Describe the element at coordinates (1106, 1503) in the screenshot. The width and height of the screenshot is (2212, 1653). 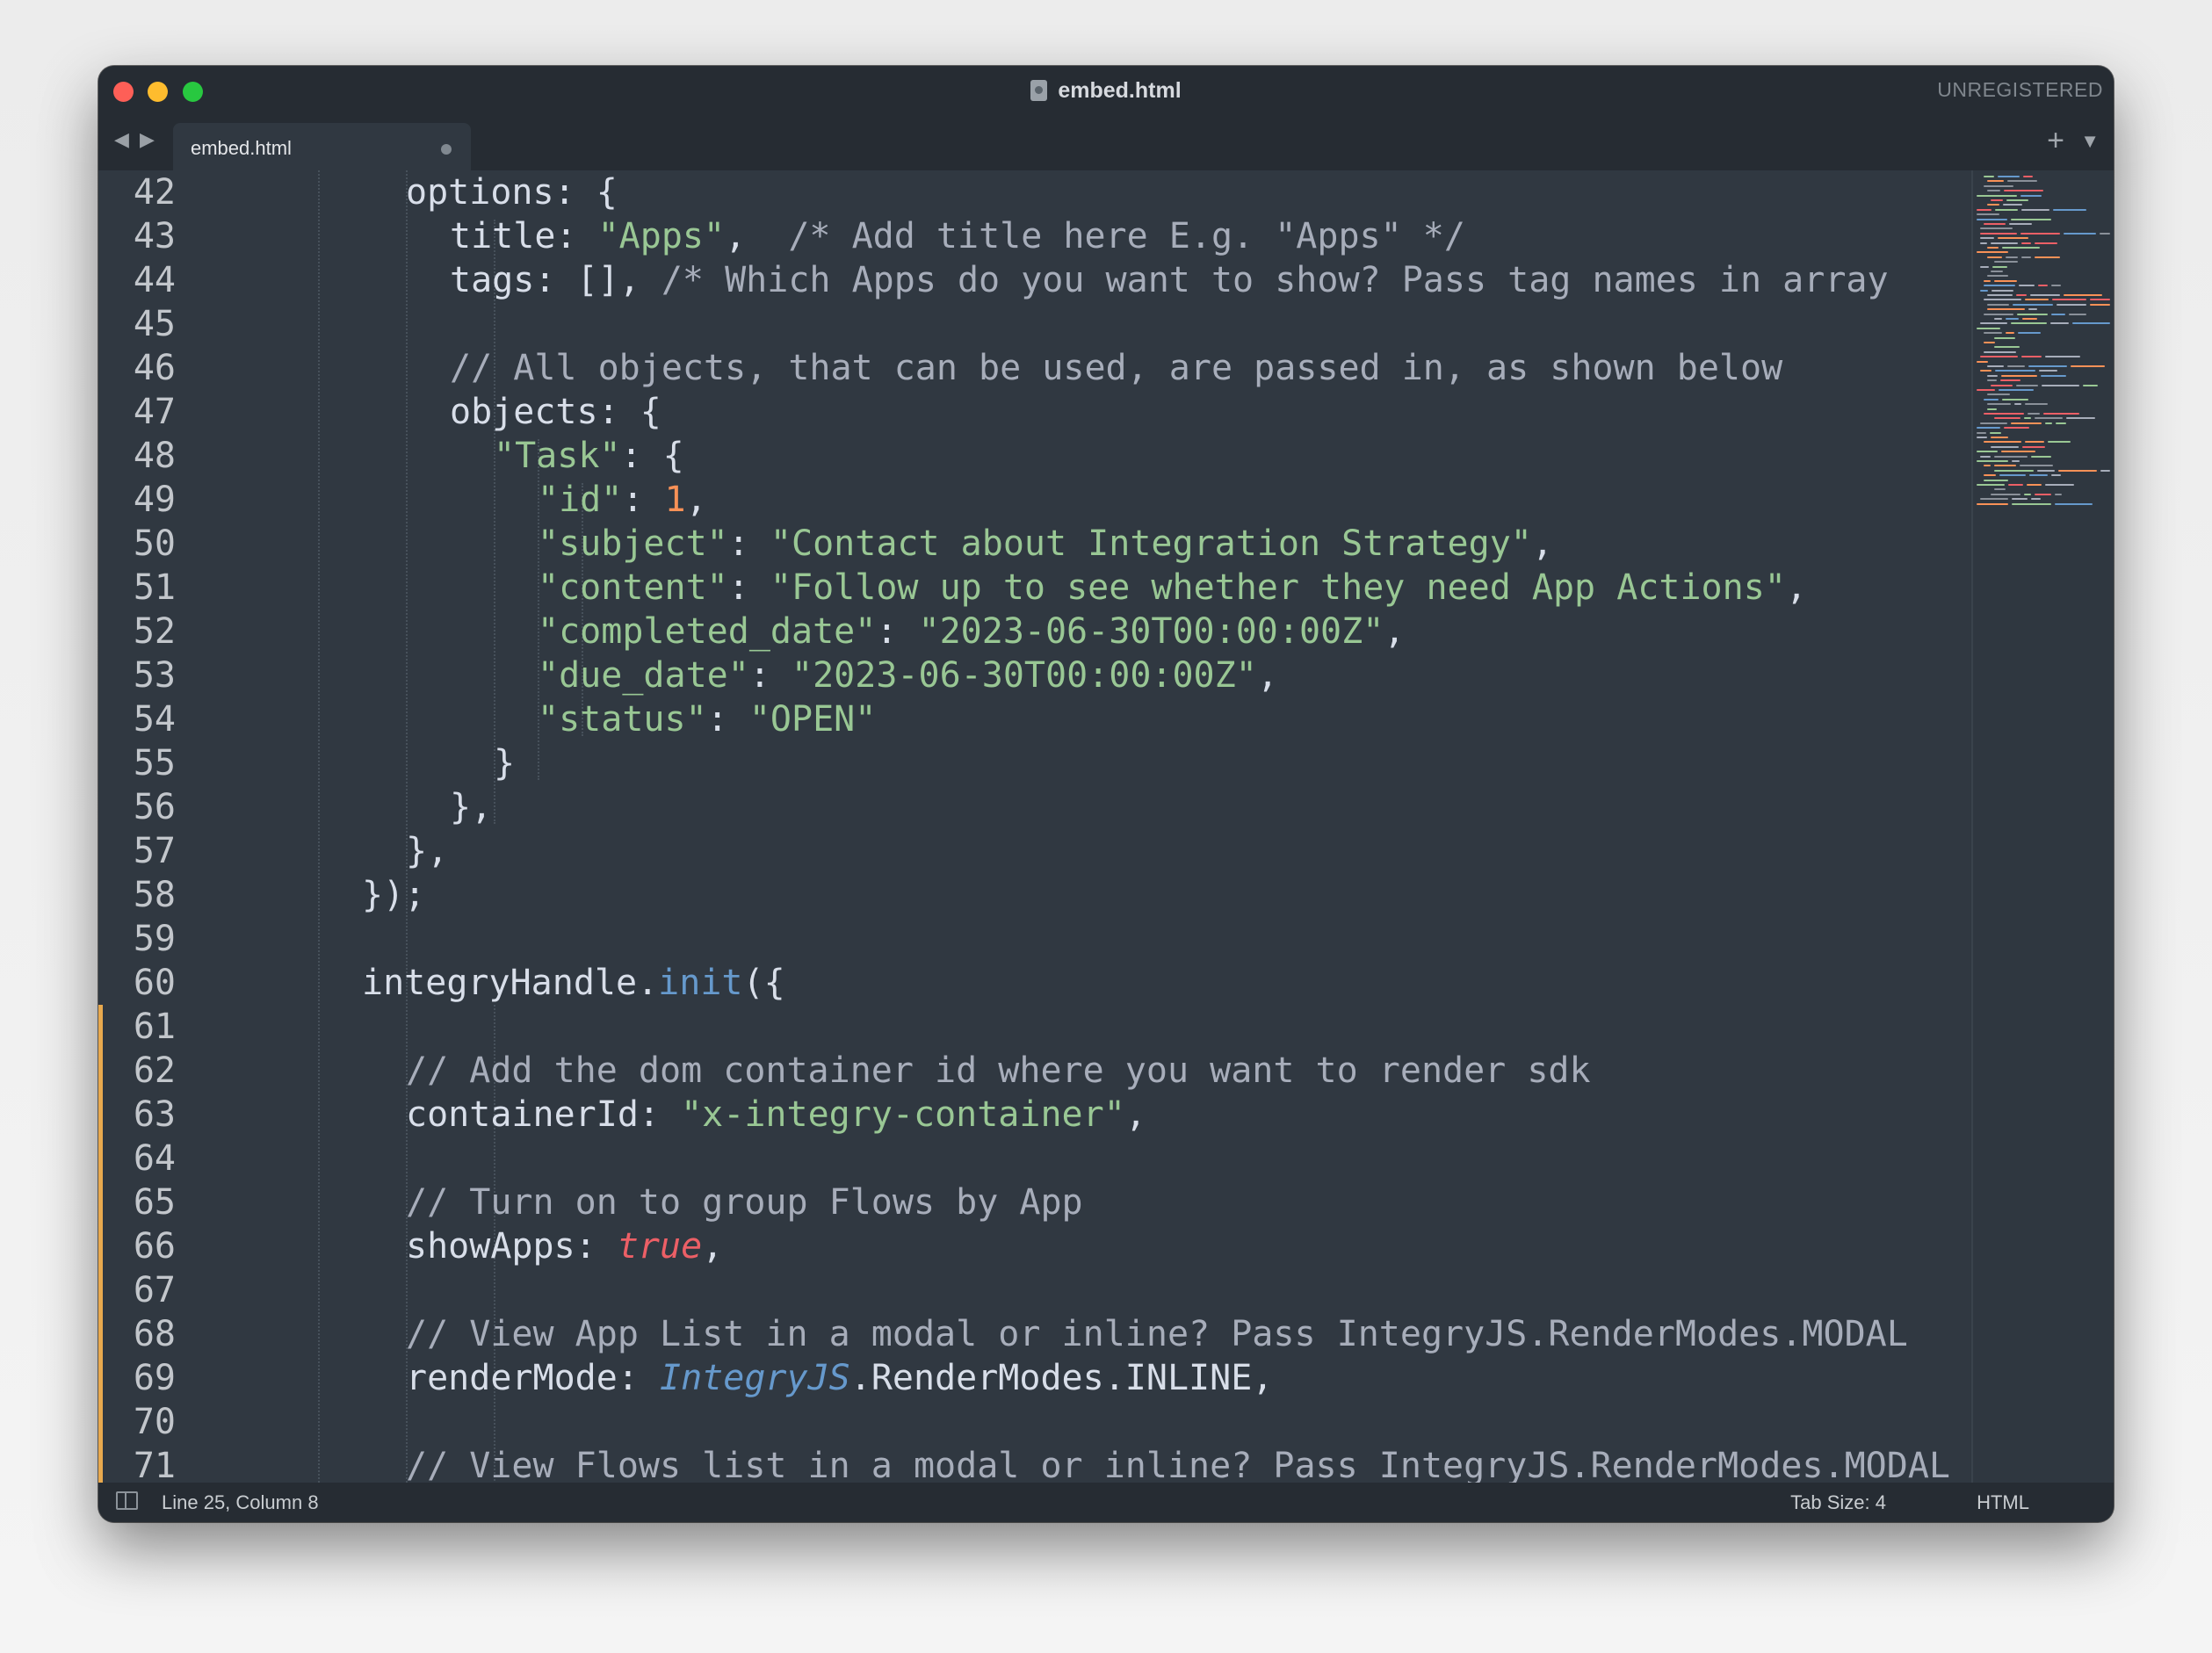
I see `status-bar: Line 25, Column 8 Tab Size: 4 HTML` at that location.